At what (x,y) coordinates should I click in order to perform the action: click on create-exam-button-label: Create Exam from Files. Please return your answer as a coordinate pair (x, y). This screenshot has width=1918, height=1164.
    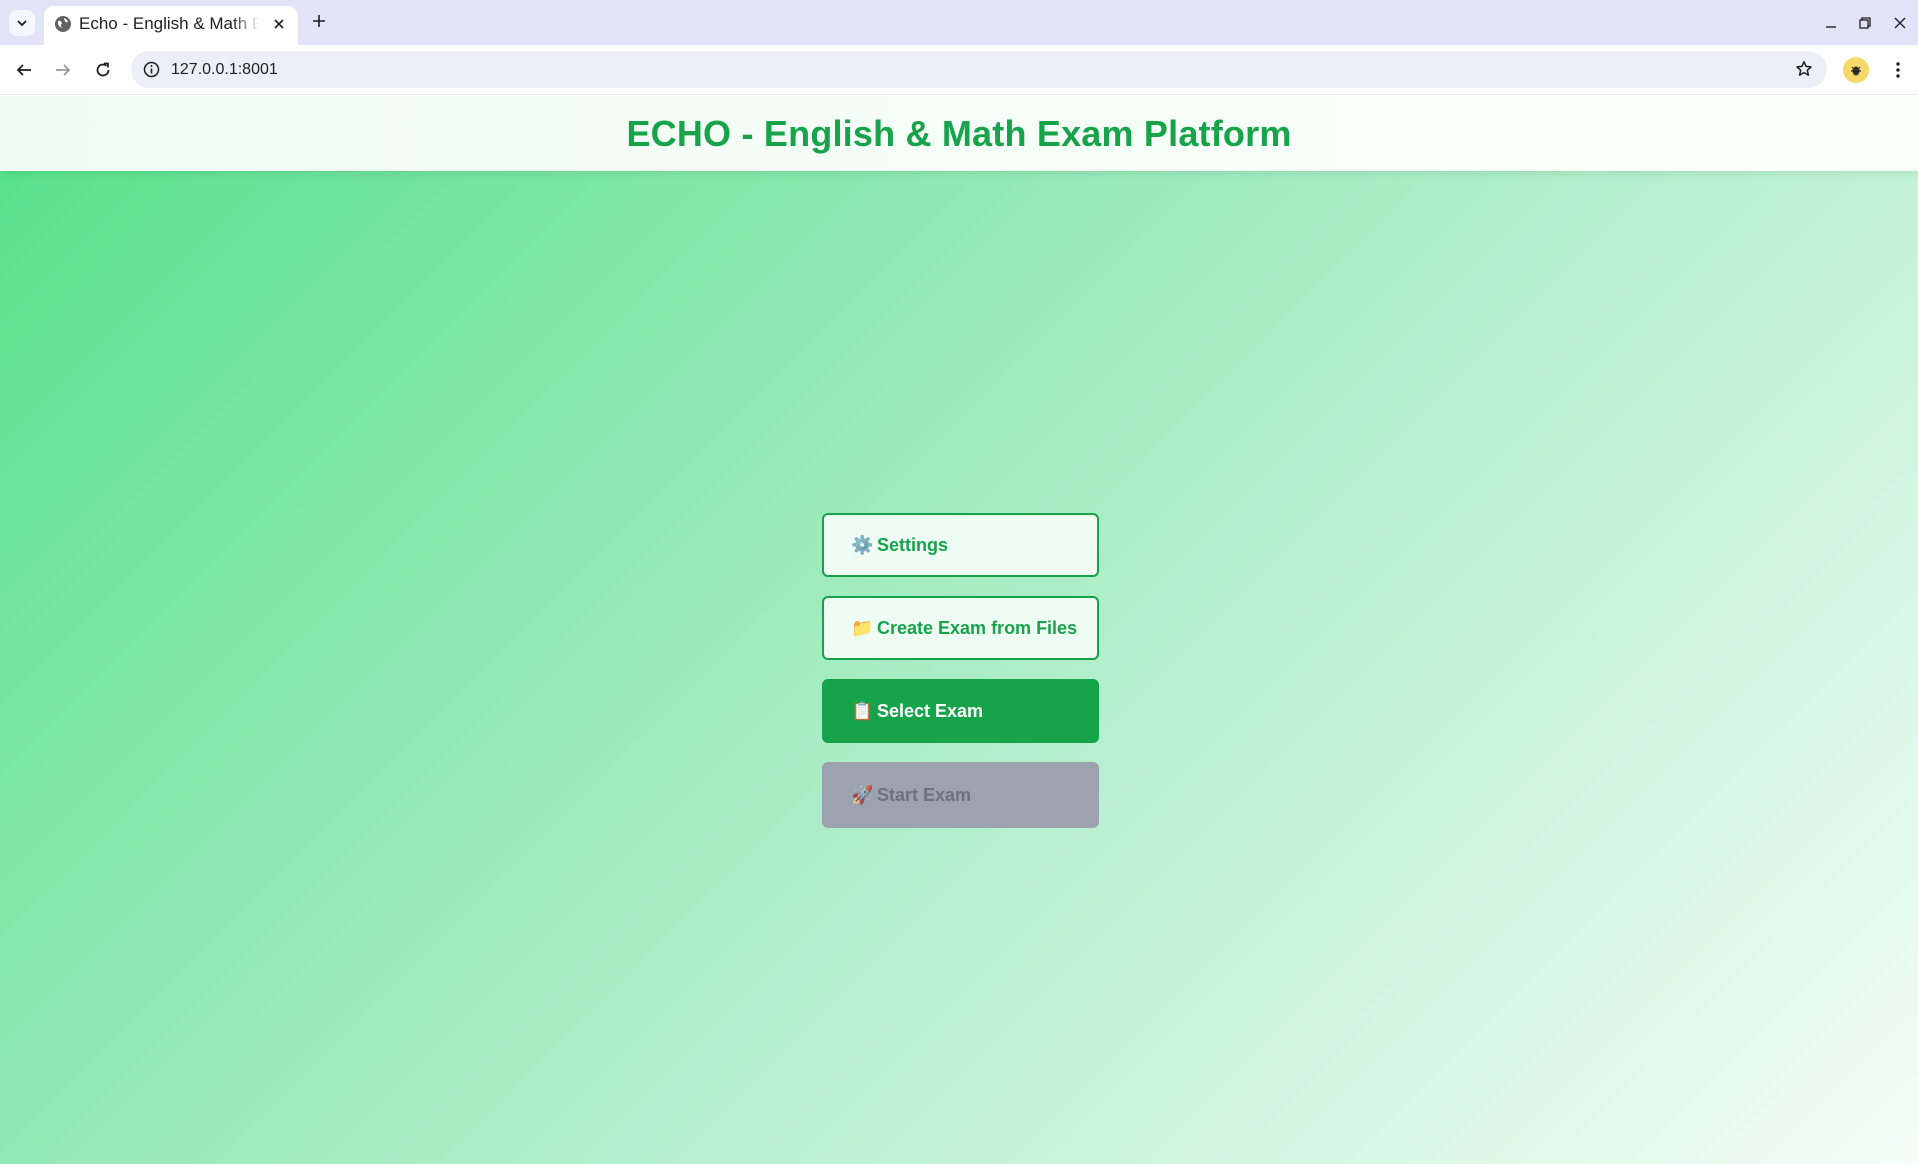
    Looking at the image, I should click on (977, 627).